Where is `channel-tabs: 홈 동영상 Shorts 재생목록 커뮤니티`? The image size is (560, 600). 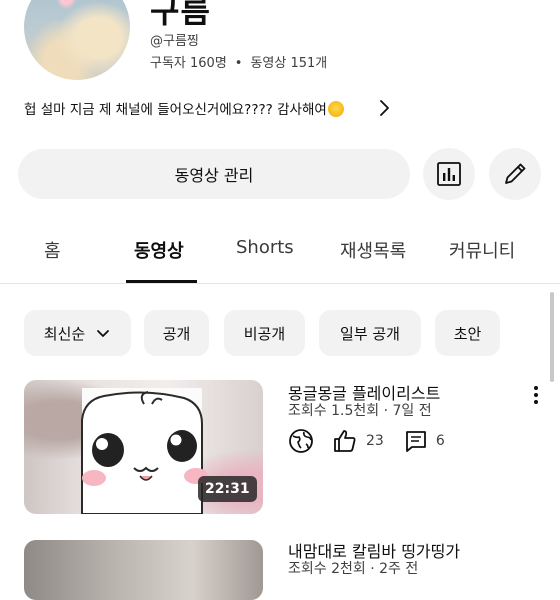 channel-tabs: 홈 동영상 Shorts 재생목록 커뮤니티 is located at coordinates (280, 254).